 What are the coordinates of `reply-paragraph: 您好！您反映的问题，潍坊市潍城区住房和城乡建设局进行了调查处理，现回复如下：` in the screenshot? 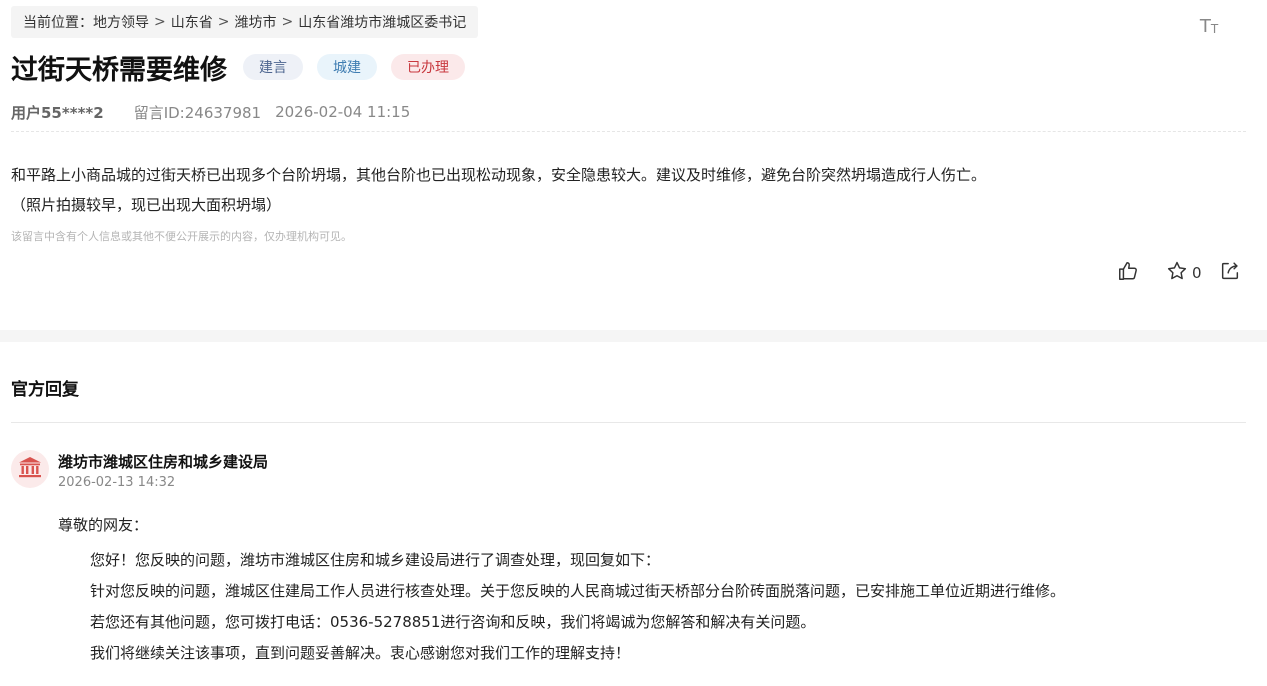 It's located at (375, 560).